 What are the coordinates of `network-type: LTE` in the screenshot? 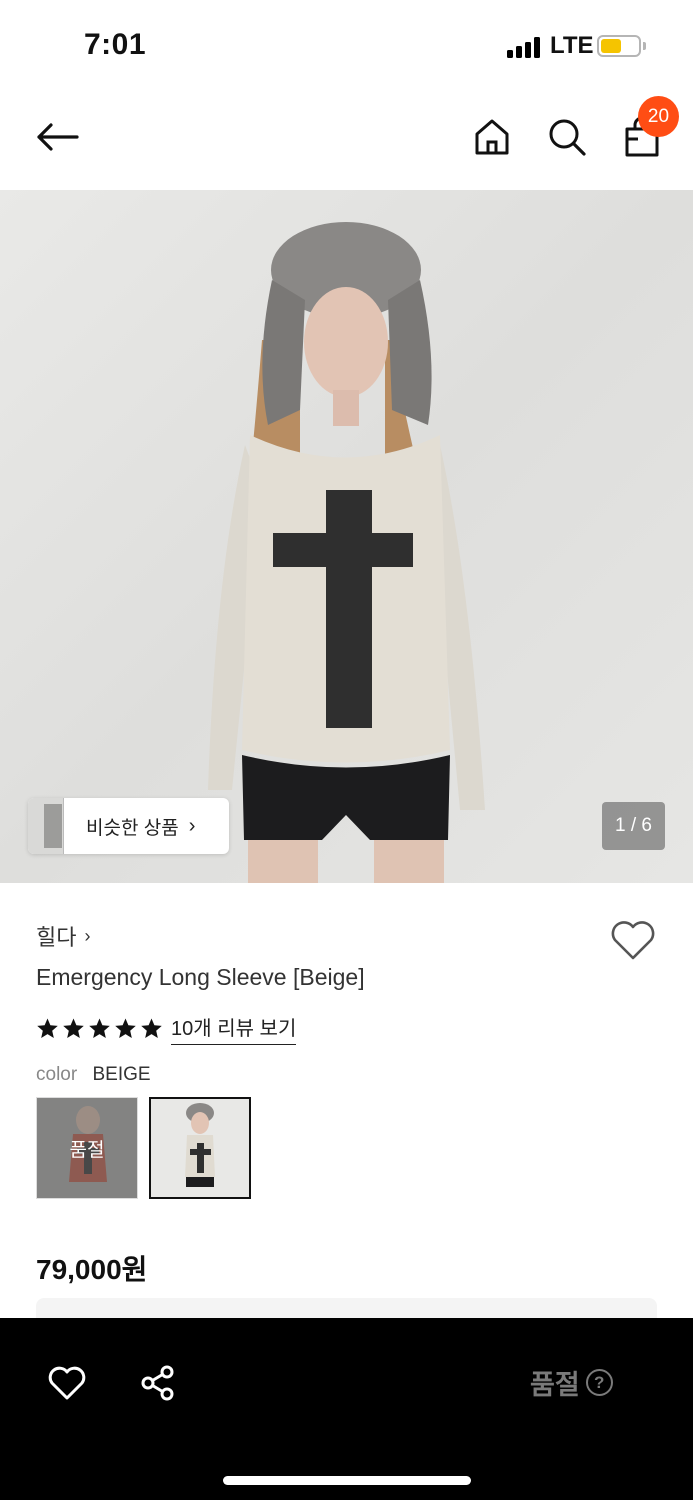 It's located at (572, 45).